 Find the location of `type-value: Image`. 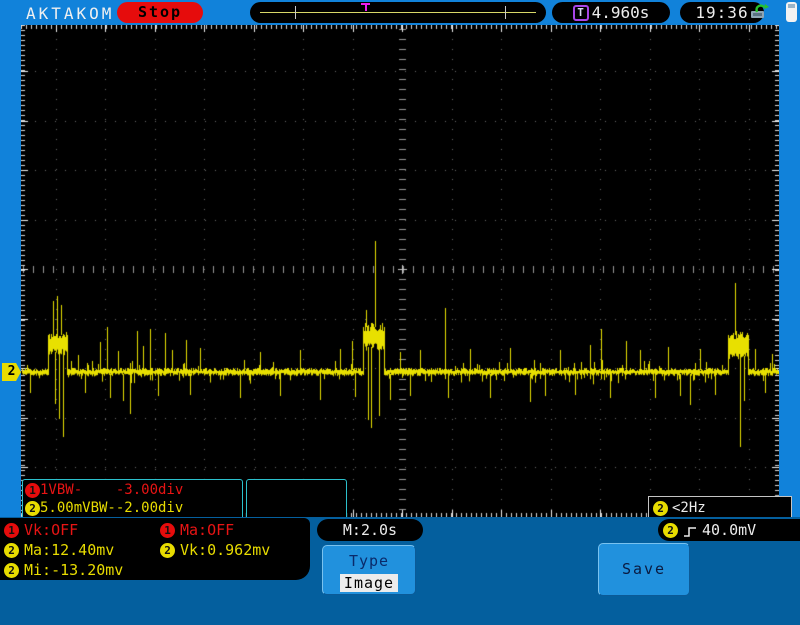

type-value: Image is located at coordinates (369, 583).